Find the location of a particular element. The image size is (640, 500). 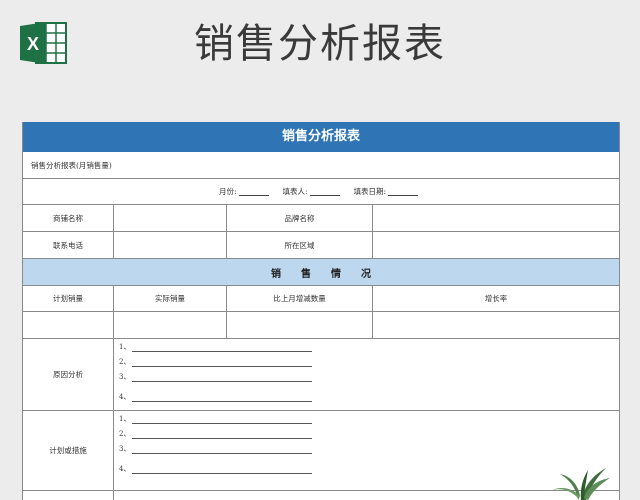

data-row is located at coordinates (321, 325).